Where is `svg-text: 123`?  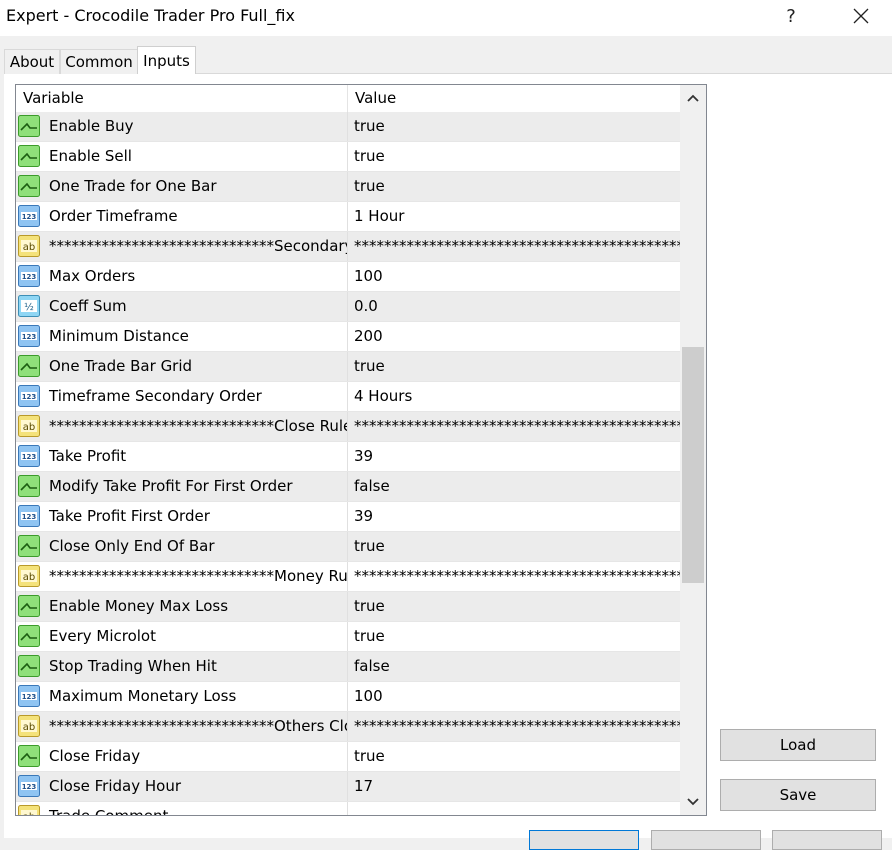
svg-text: 123 is located at coordinates (29, 697).